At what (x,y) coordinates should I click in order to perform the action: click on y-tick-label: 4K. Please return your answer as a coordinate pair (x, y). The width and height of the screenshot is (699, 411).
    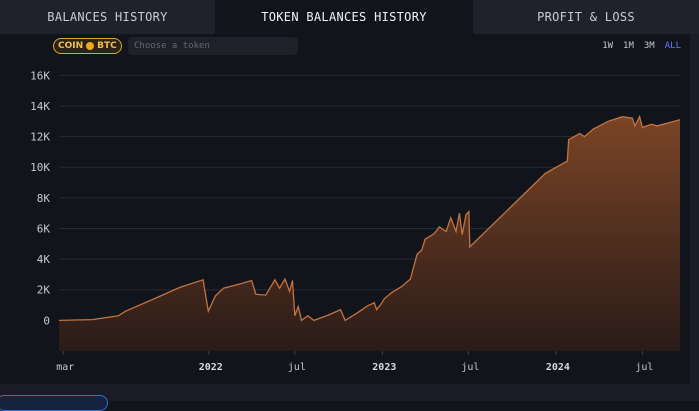
    Looking at the image, I should click on (44, 259).